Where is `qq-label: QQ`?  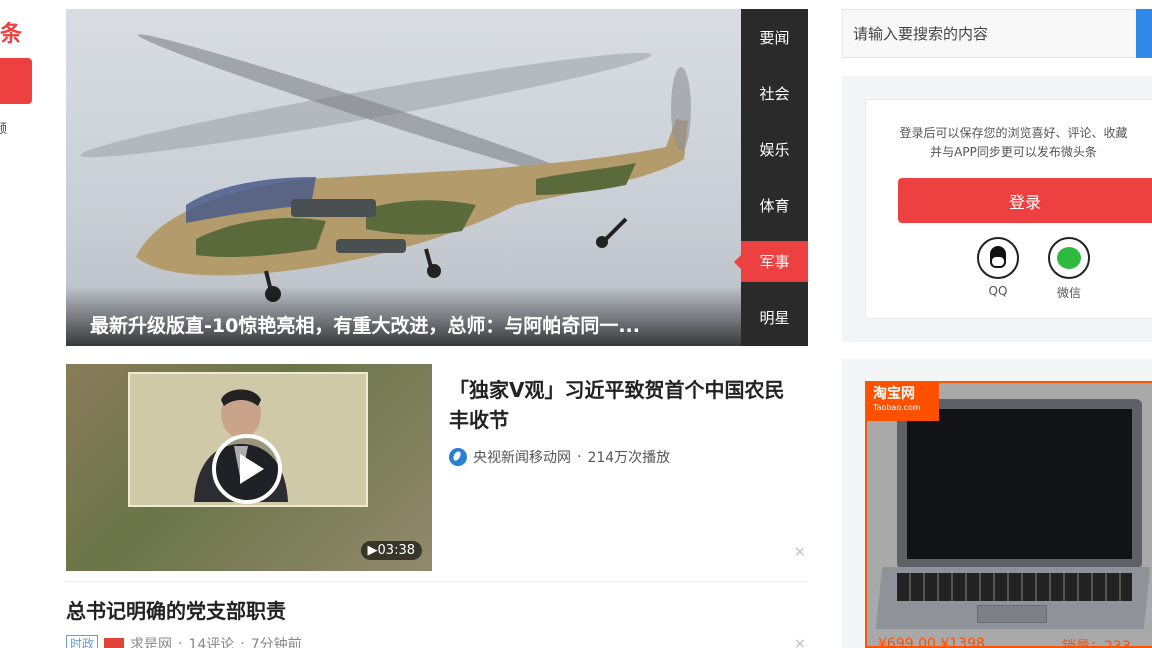 qq-label: QQ is located at coordinates (998, 291).